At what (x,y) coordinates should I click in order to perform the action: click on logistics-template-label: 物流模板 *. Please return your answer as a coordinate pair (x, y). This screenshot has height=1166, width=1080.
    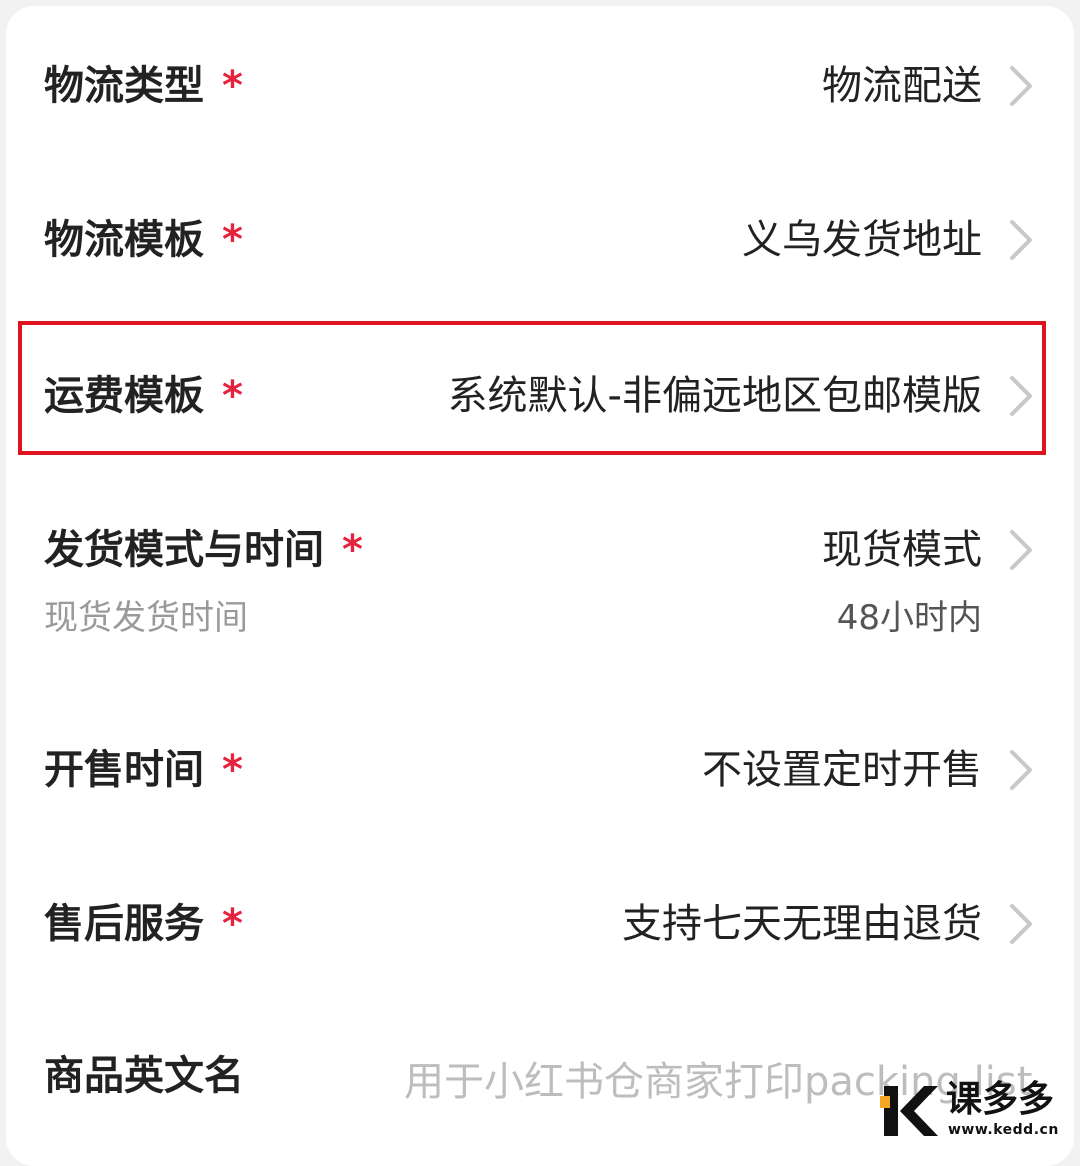
    Looking at the image, I should click on (143, 240).